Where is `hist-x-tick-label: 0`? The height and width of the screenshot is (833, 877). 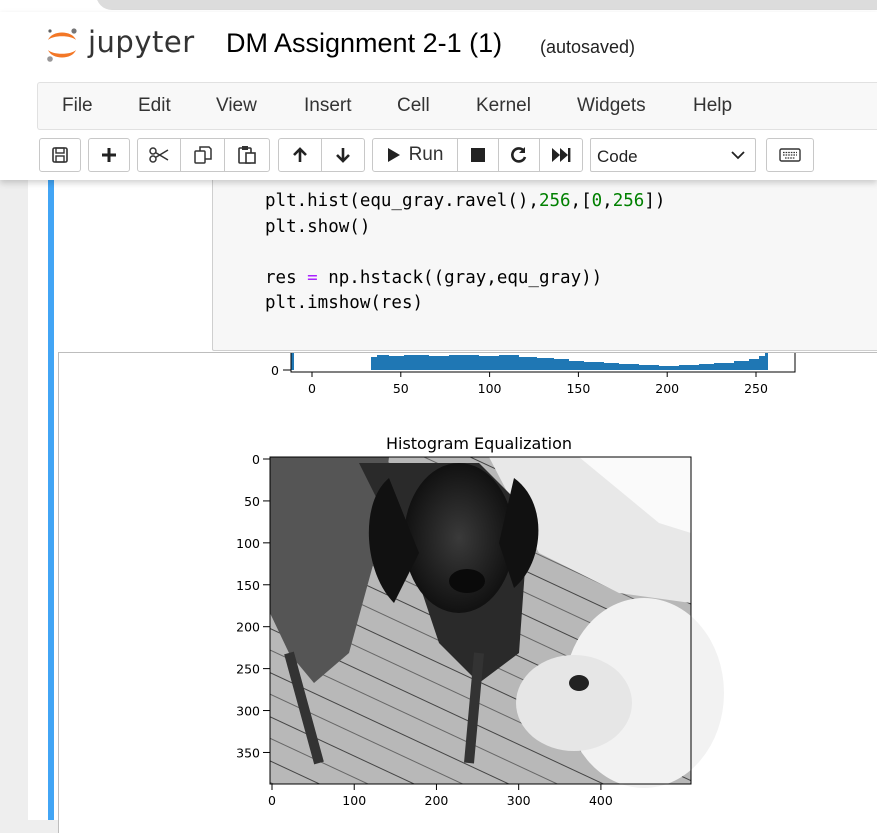
hist-x-tick-label: 0 is located at coordinates (312, 388).